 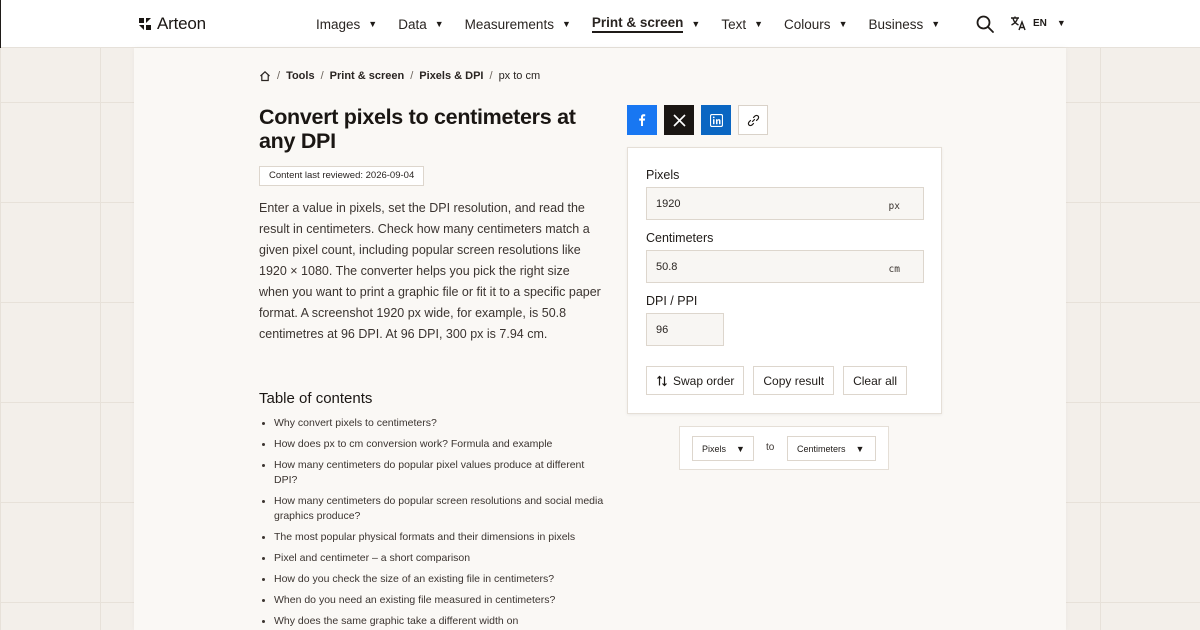 What do you see at coordinates (807, 24) in the screenshot?
I see `nav-label: Colours` at bounding box center [807, 24].